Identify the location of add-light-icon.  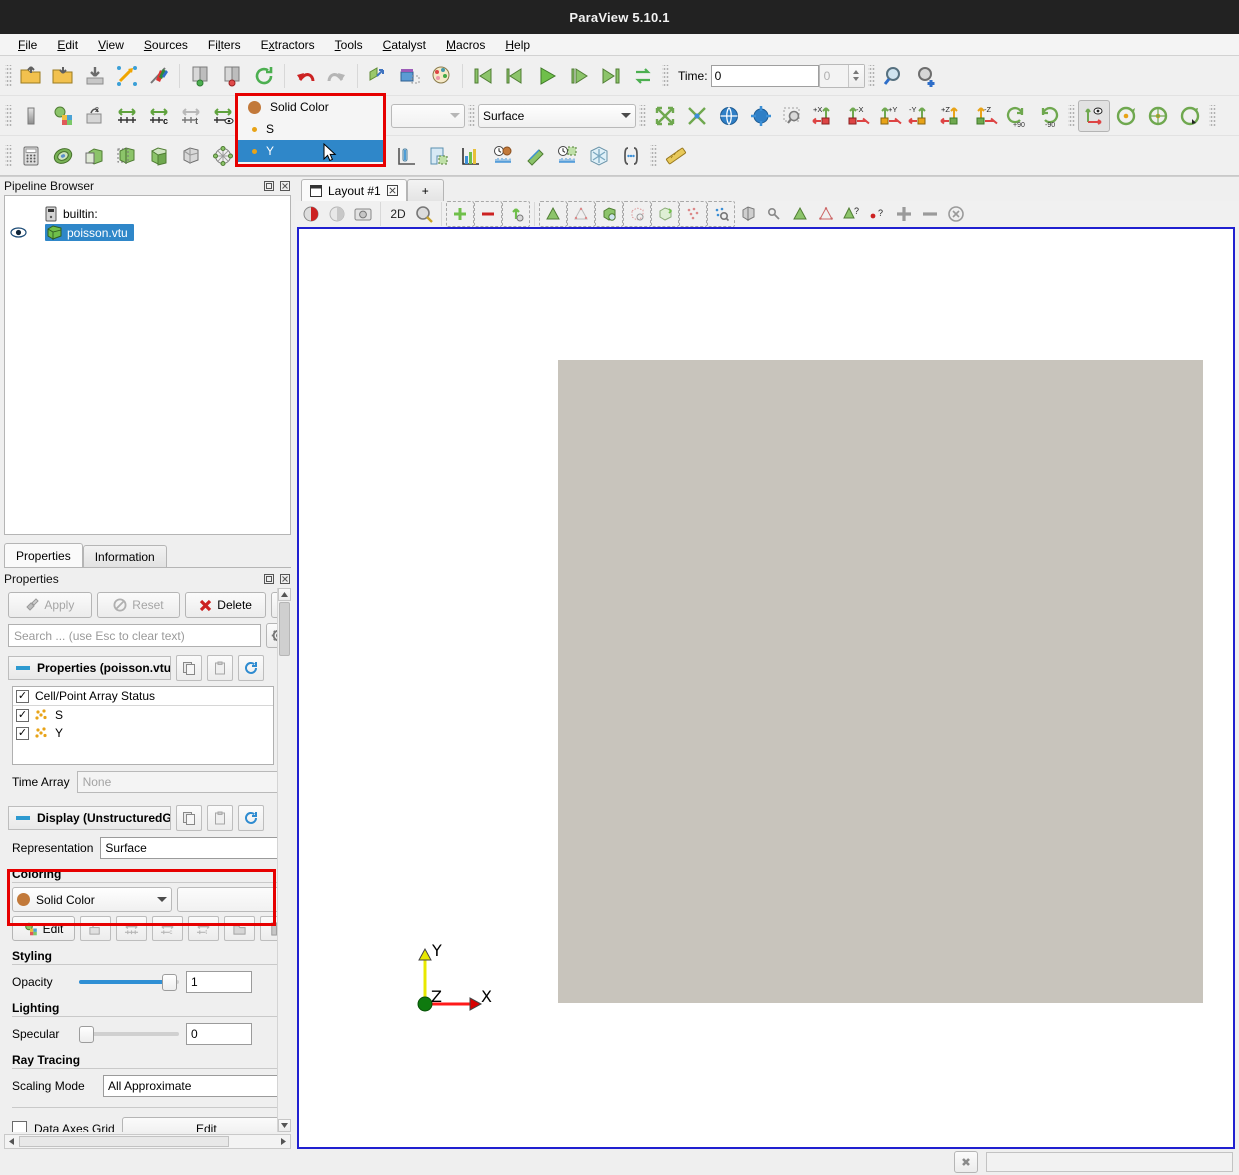
(904, 214).